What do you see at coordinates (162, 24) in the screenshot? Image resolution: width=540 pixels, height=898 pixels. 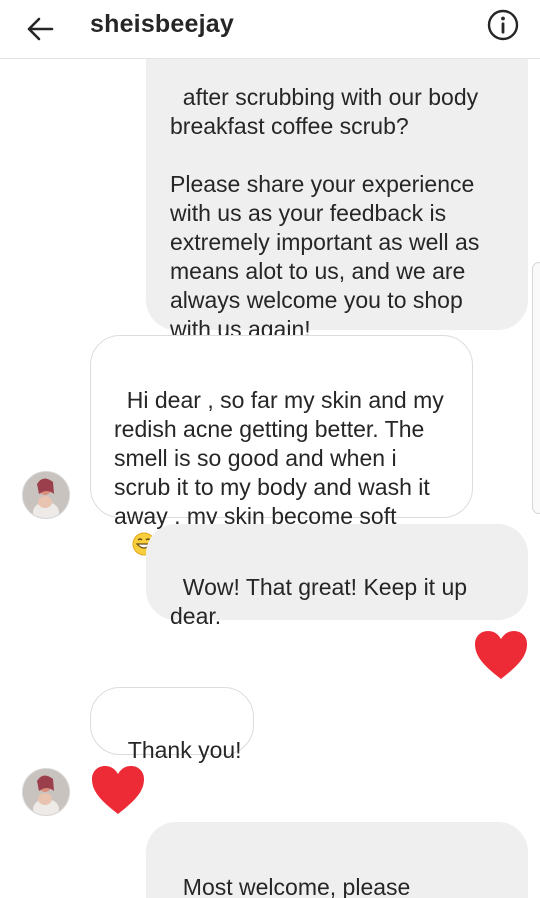 I see `chat-username: sheisbeejay` at bounding box center [162, 24].